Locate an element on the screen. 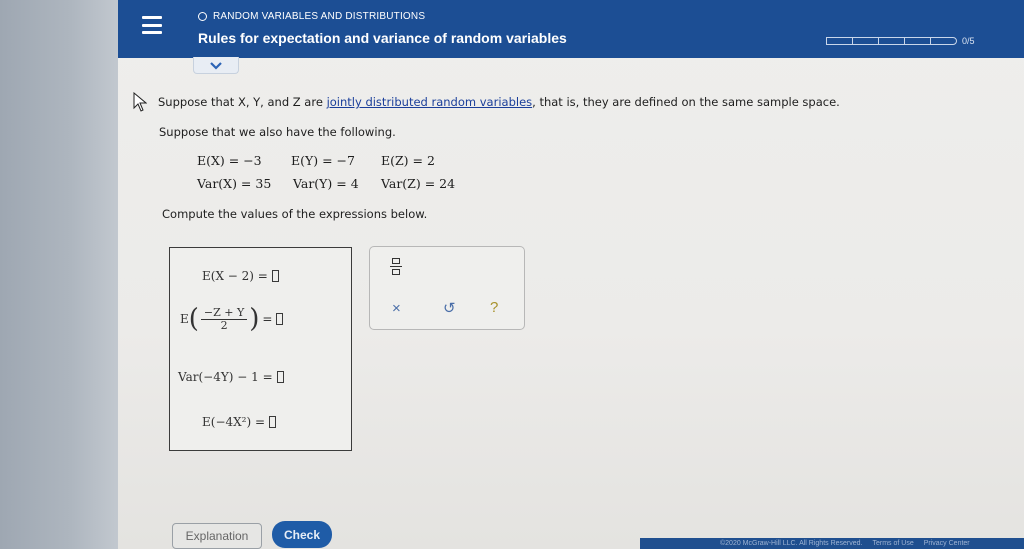 This screenshot has height=549, width=1024. terms-link: Terms of Use is located at coordinates (893, 543).